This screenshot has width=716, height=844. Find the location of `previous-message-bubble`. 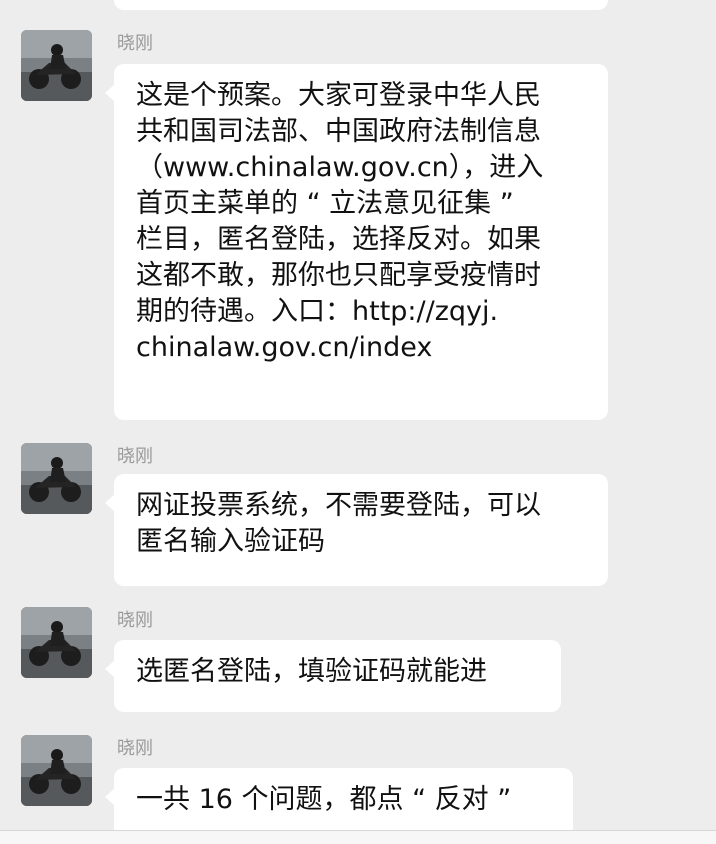

previous-message-bubble is located at coordinates (361, 5).